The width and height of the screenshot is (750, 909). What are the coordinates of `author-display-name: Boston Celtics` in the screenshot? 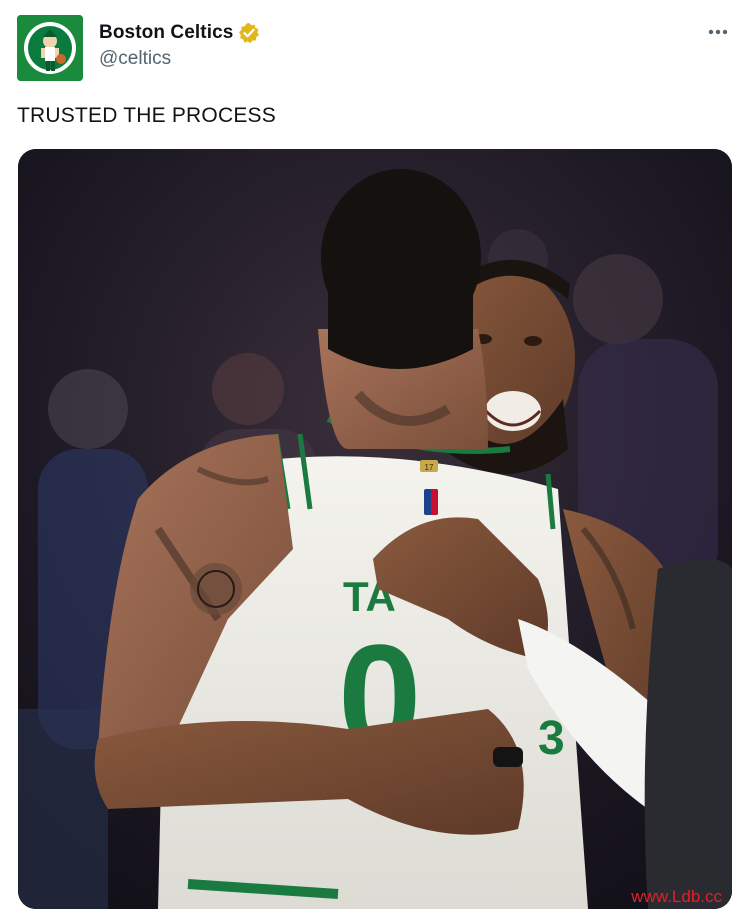 It's located at (166, 33).